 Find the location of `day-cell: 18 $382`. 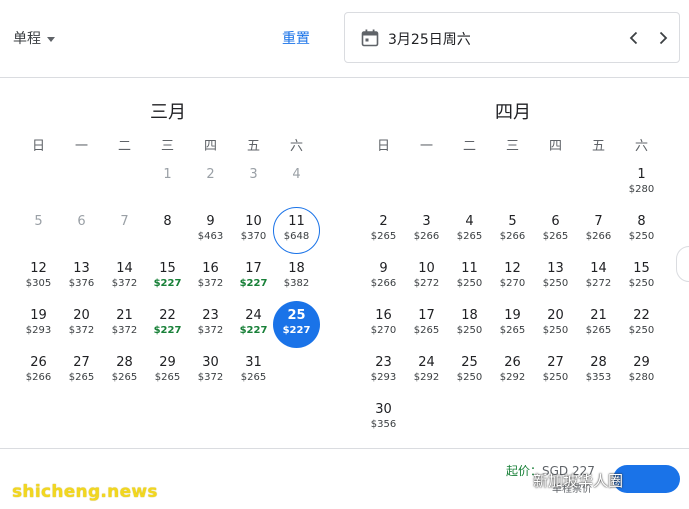

day-cell: 18 $382 is located at coordinates (296, 278).